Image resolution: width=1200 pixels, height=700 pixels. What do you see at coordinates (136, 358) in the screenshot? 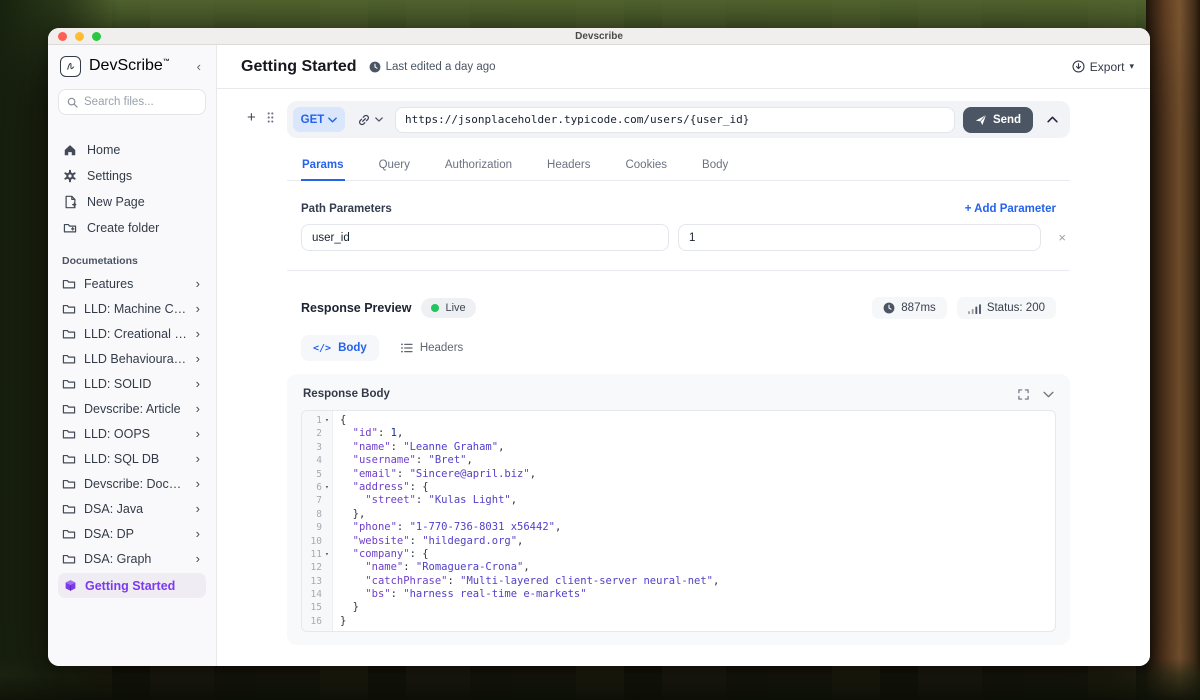
I see `doc-label: LLD Behavioural DP` at bounding box center [136, 358].